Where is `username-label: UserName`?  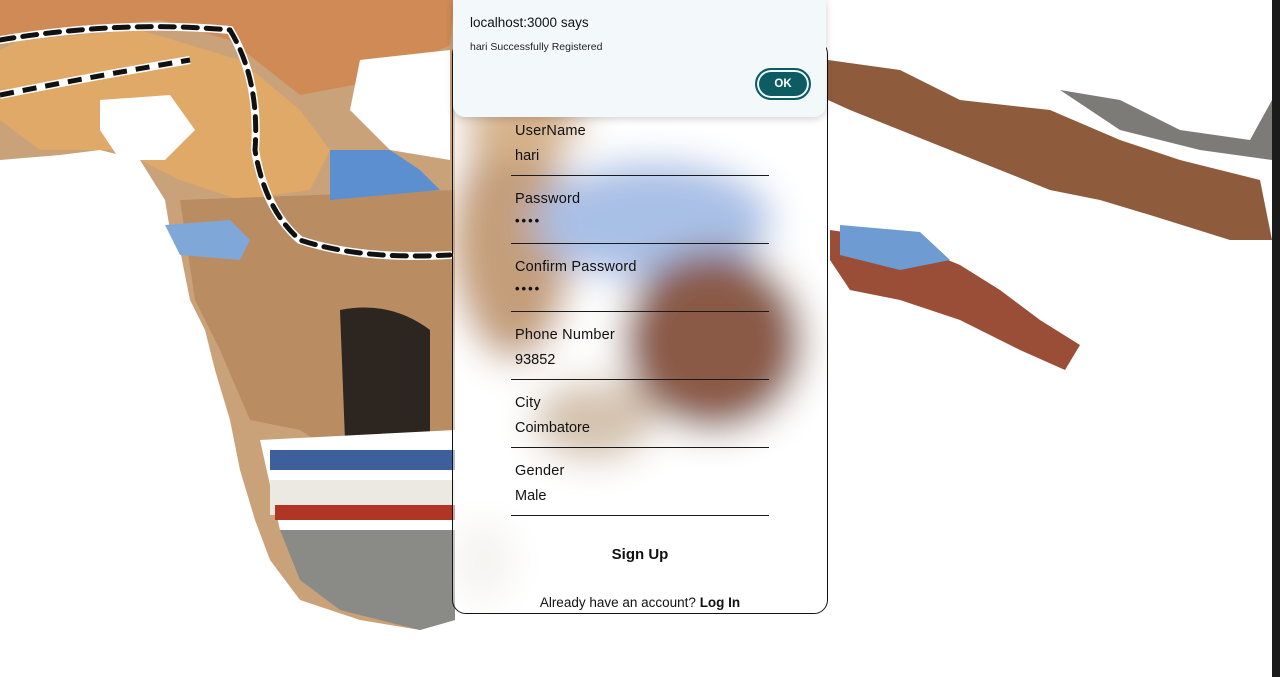
username-label: UserName is located at coordinates (550, 131).